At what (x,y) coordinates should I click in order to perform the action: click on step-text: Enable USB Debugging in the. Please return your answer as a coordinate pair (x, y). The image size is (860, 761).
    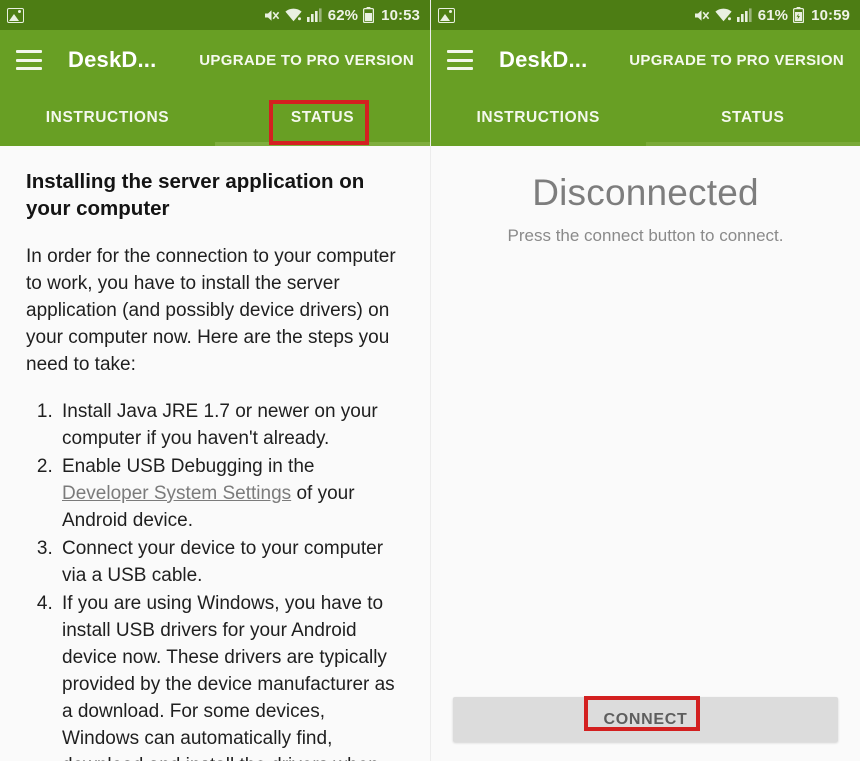
    Looking at the image, I should click on (188, 466).